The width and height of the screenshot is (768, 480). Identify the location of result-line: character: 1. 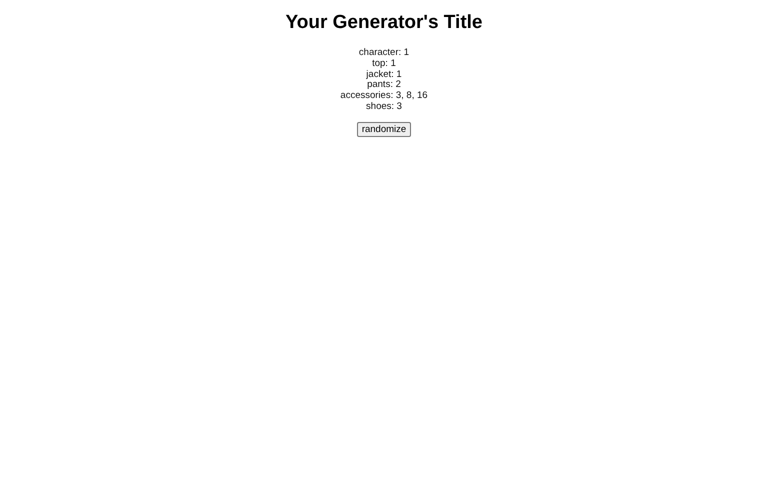
(384, 53).